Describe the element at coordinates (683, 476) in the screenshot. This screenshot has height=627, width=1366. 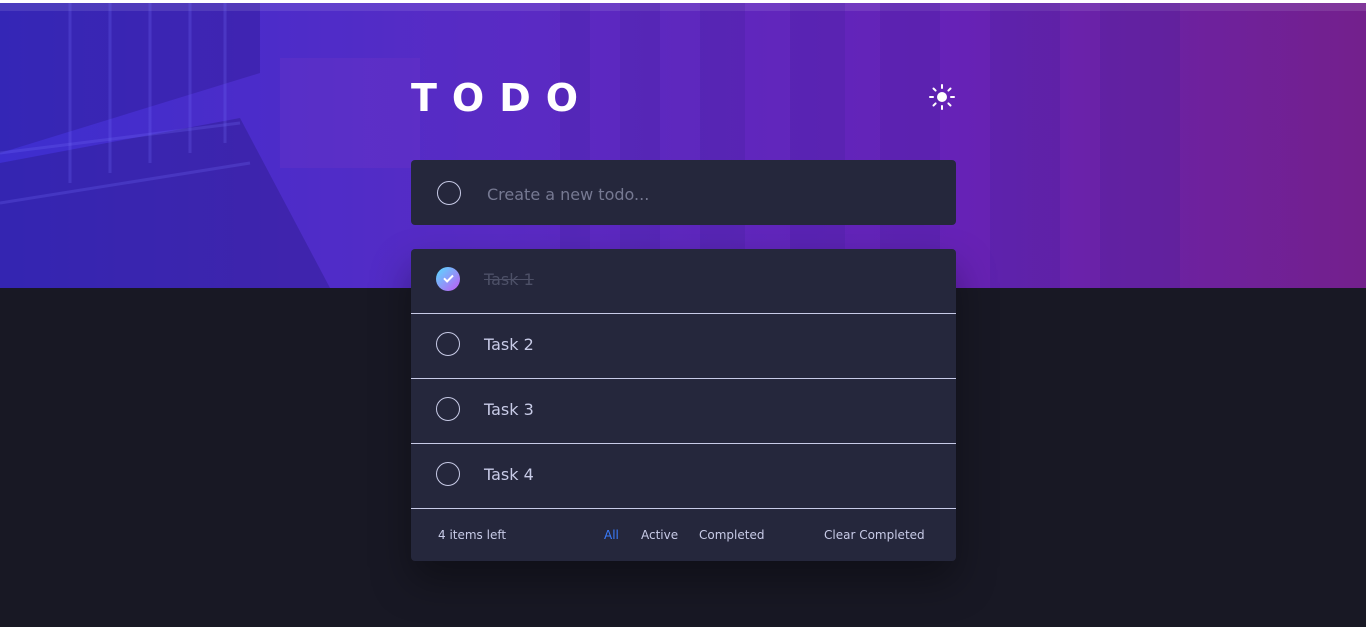
I see `todo-item: Task 4` at that location.